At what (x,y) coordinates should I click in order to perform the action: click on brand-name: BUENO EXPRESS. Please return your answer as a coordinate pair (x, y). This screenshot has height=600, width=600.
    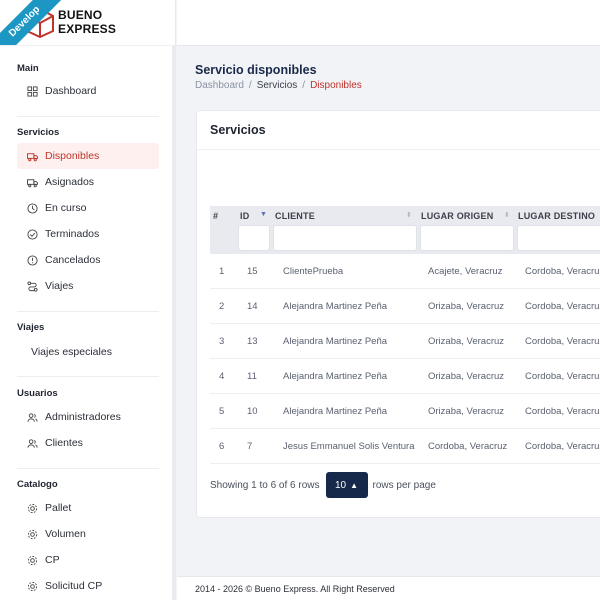
    Looking at the image, I should click on (87, 22).